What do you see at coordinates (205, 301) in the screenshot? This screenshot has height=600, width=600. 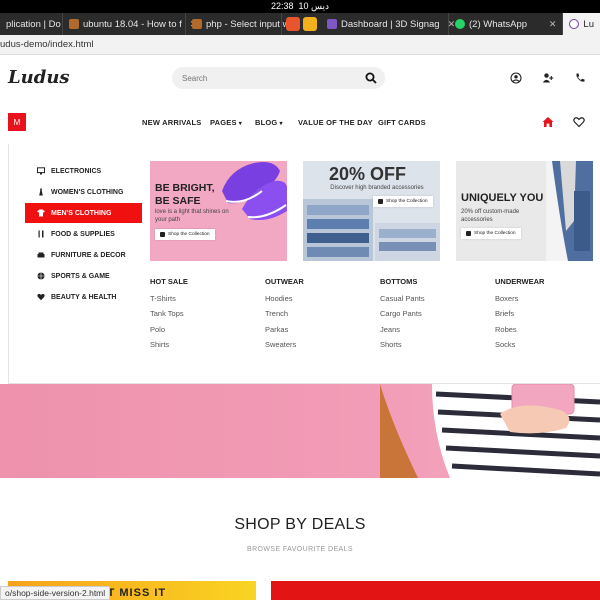 I see `menu-link: T-Shirts` at bounding box center [205, 301].